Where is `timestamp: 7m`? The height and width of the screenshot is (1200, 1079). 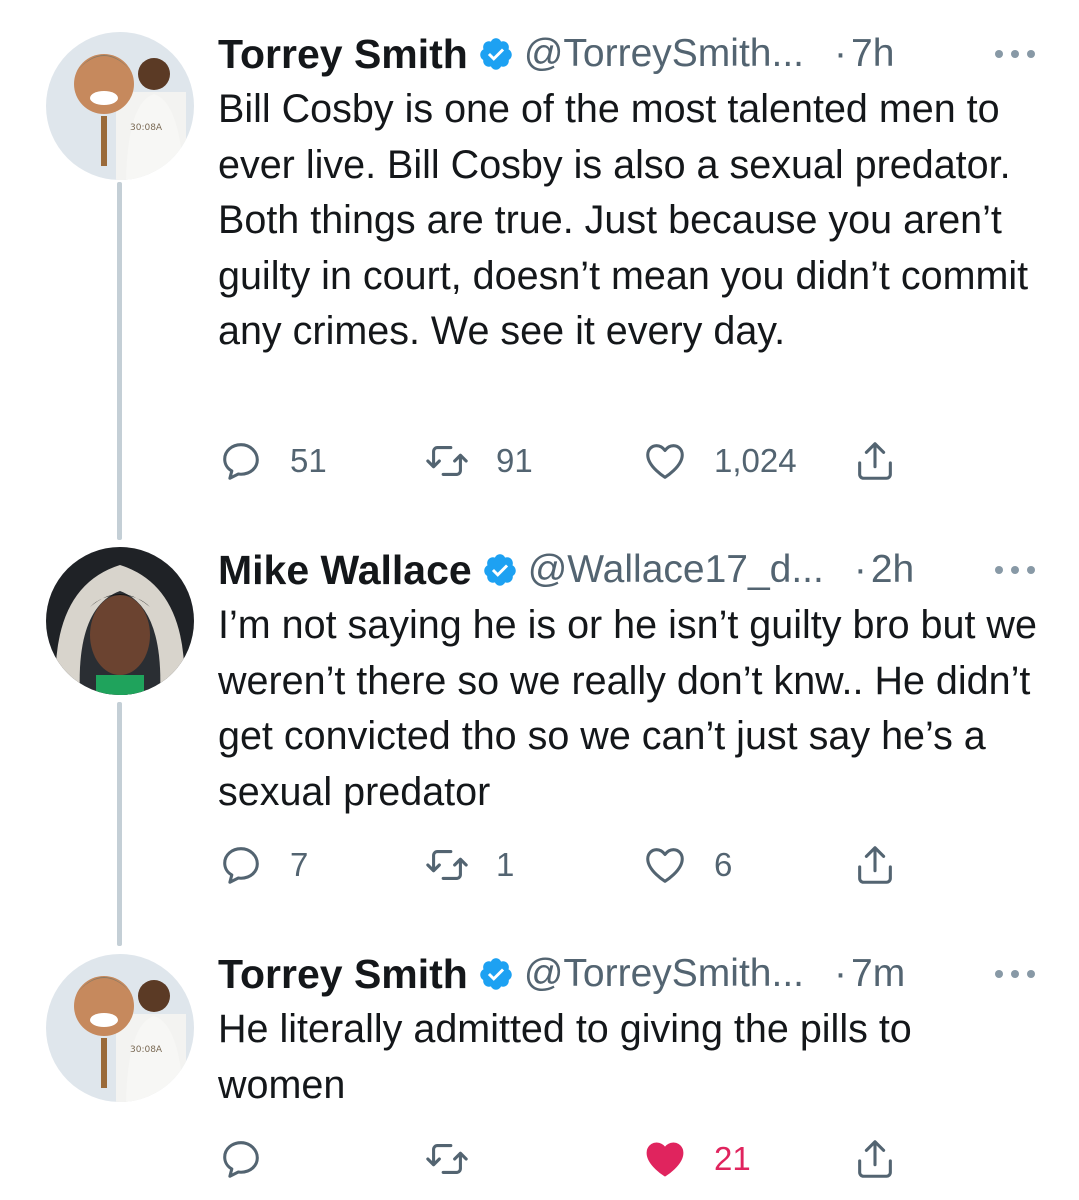 timestamp: 7m is located at coordinates (878, 974).